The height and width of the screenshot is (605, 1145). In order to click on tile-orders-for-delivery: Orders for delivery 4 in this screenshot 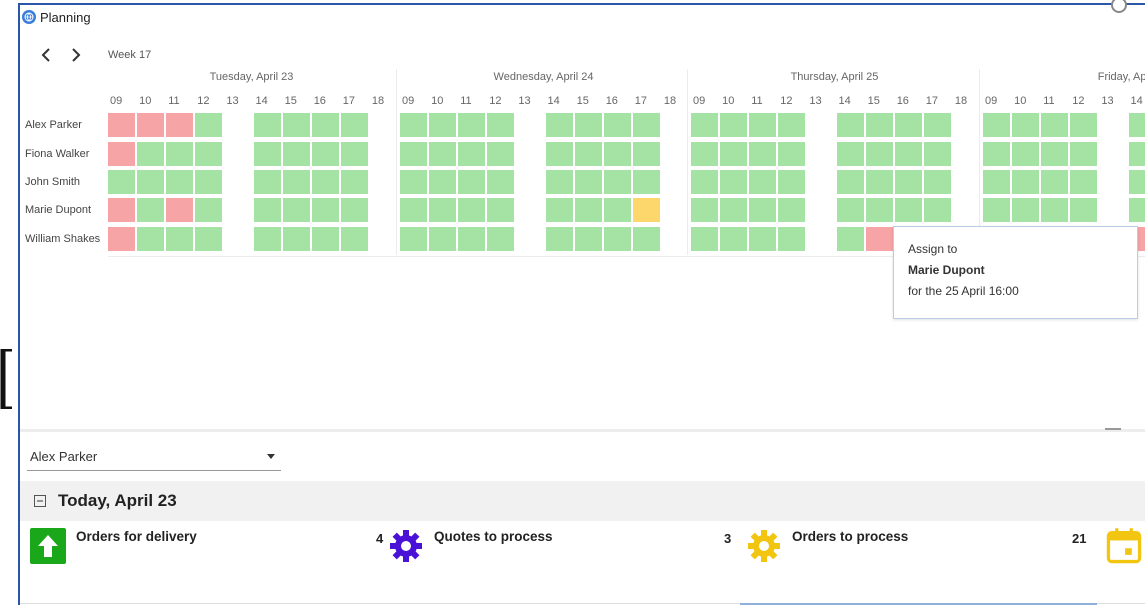, I will do `click(206, 549)`.